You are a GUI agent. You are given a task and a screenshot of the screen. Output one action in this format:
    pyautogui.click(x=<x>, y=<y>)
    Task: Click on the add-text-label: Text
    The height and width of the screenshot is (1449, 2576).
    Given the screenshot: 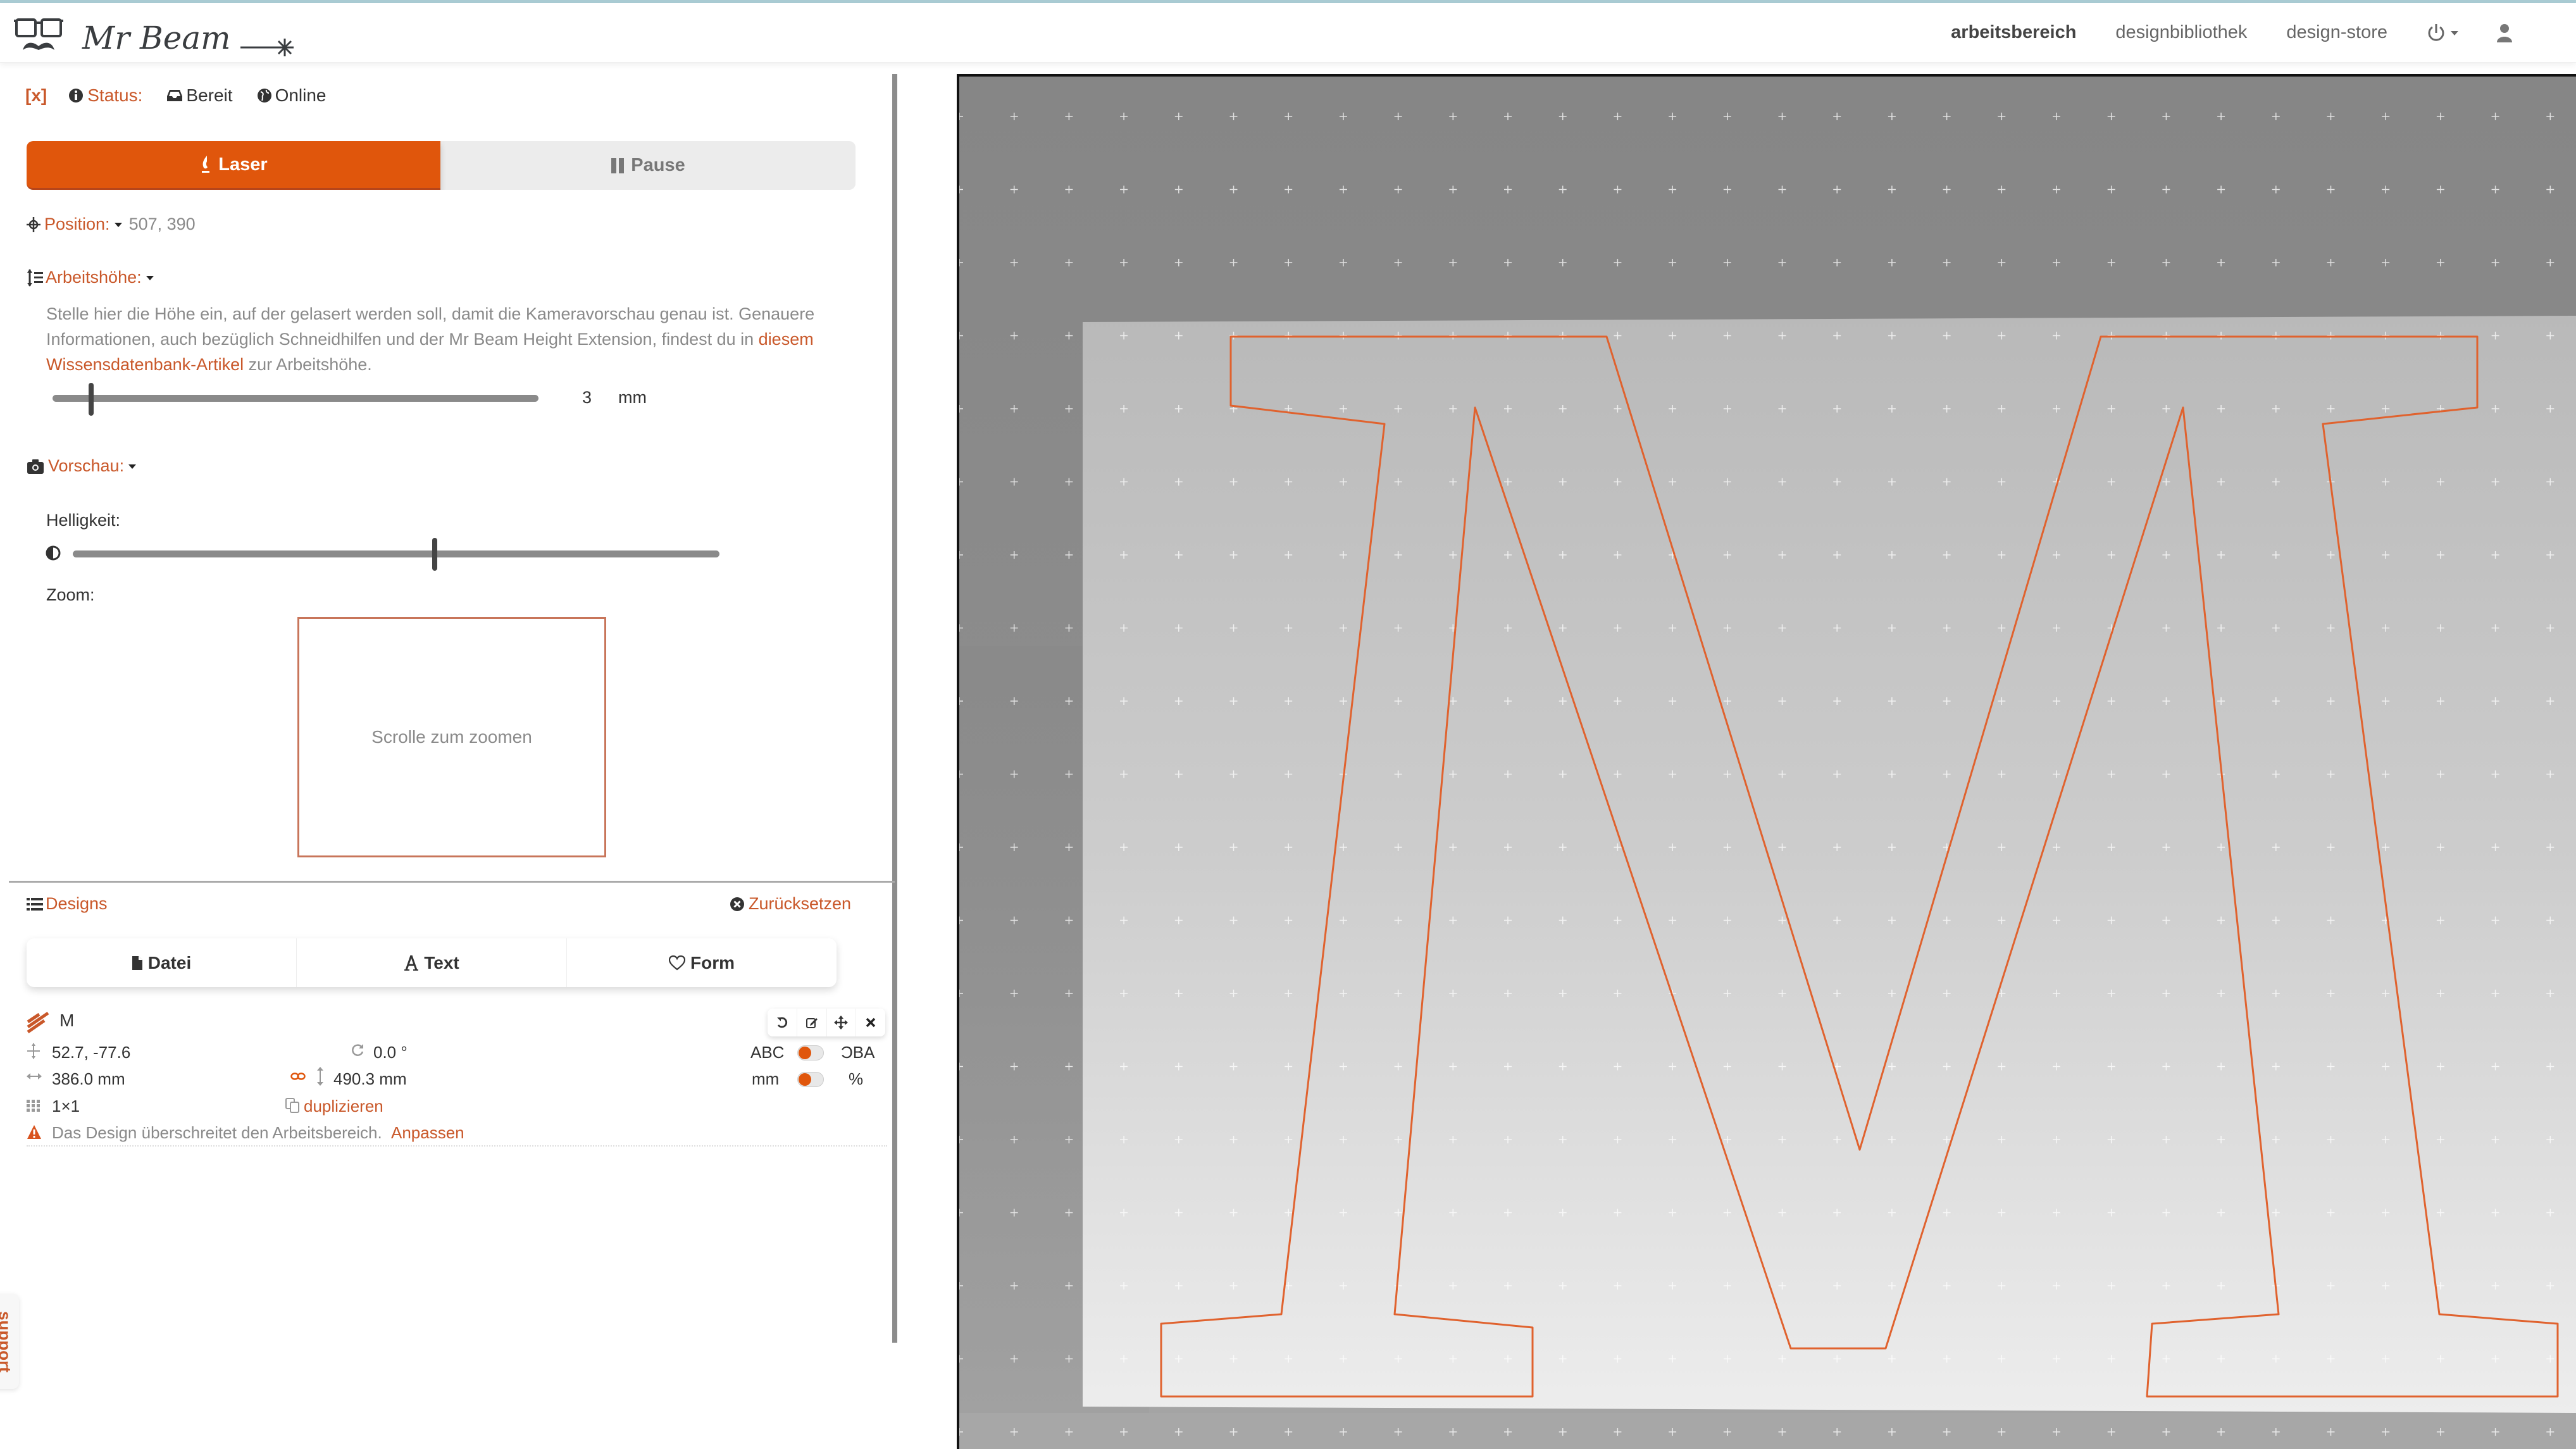 What is the action you would take?
    pyautogui.click(x=441, y=962)
    